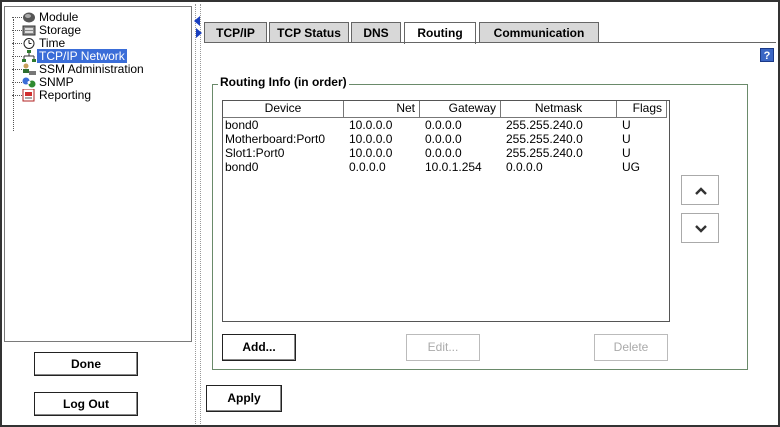 This screenshot has width=780, height=427. Describe the element at coordinates (86, 364) in the screenshot. I see `done-button: Done` at that location.